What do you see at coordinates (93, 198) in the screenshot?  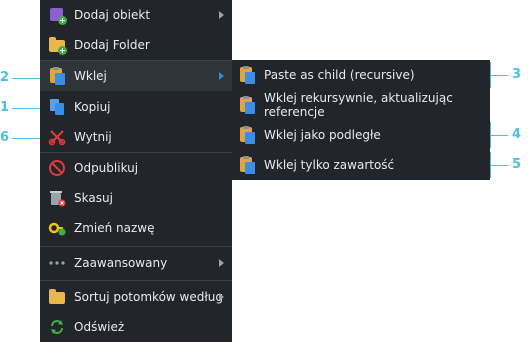 I see `menu-item-label: Skasuj` at bounding box center [93, 198].